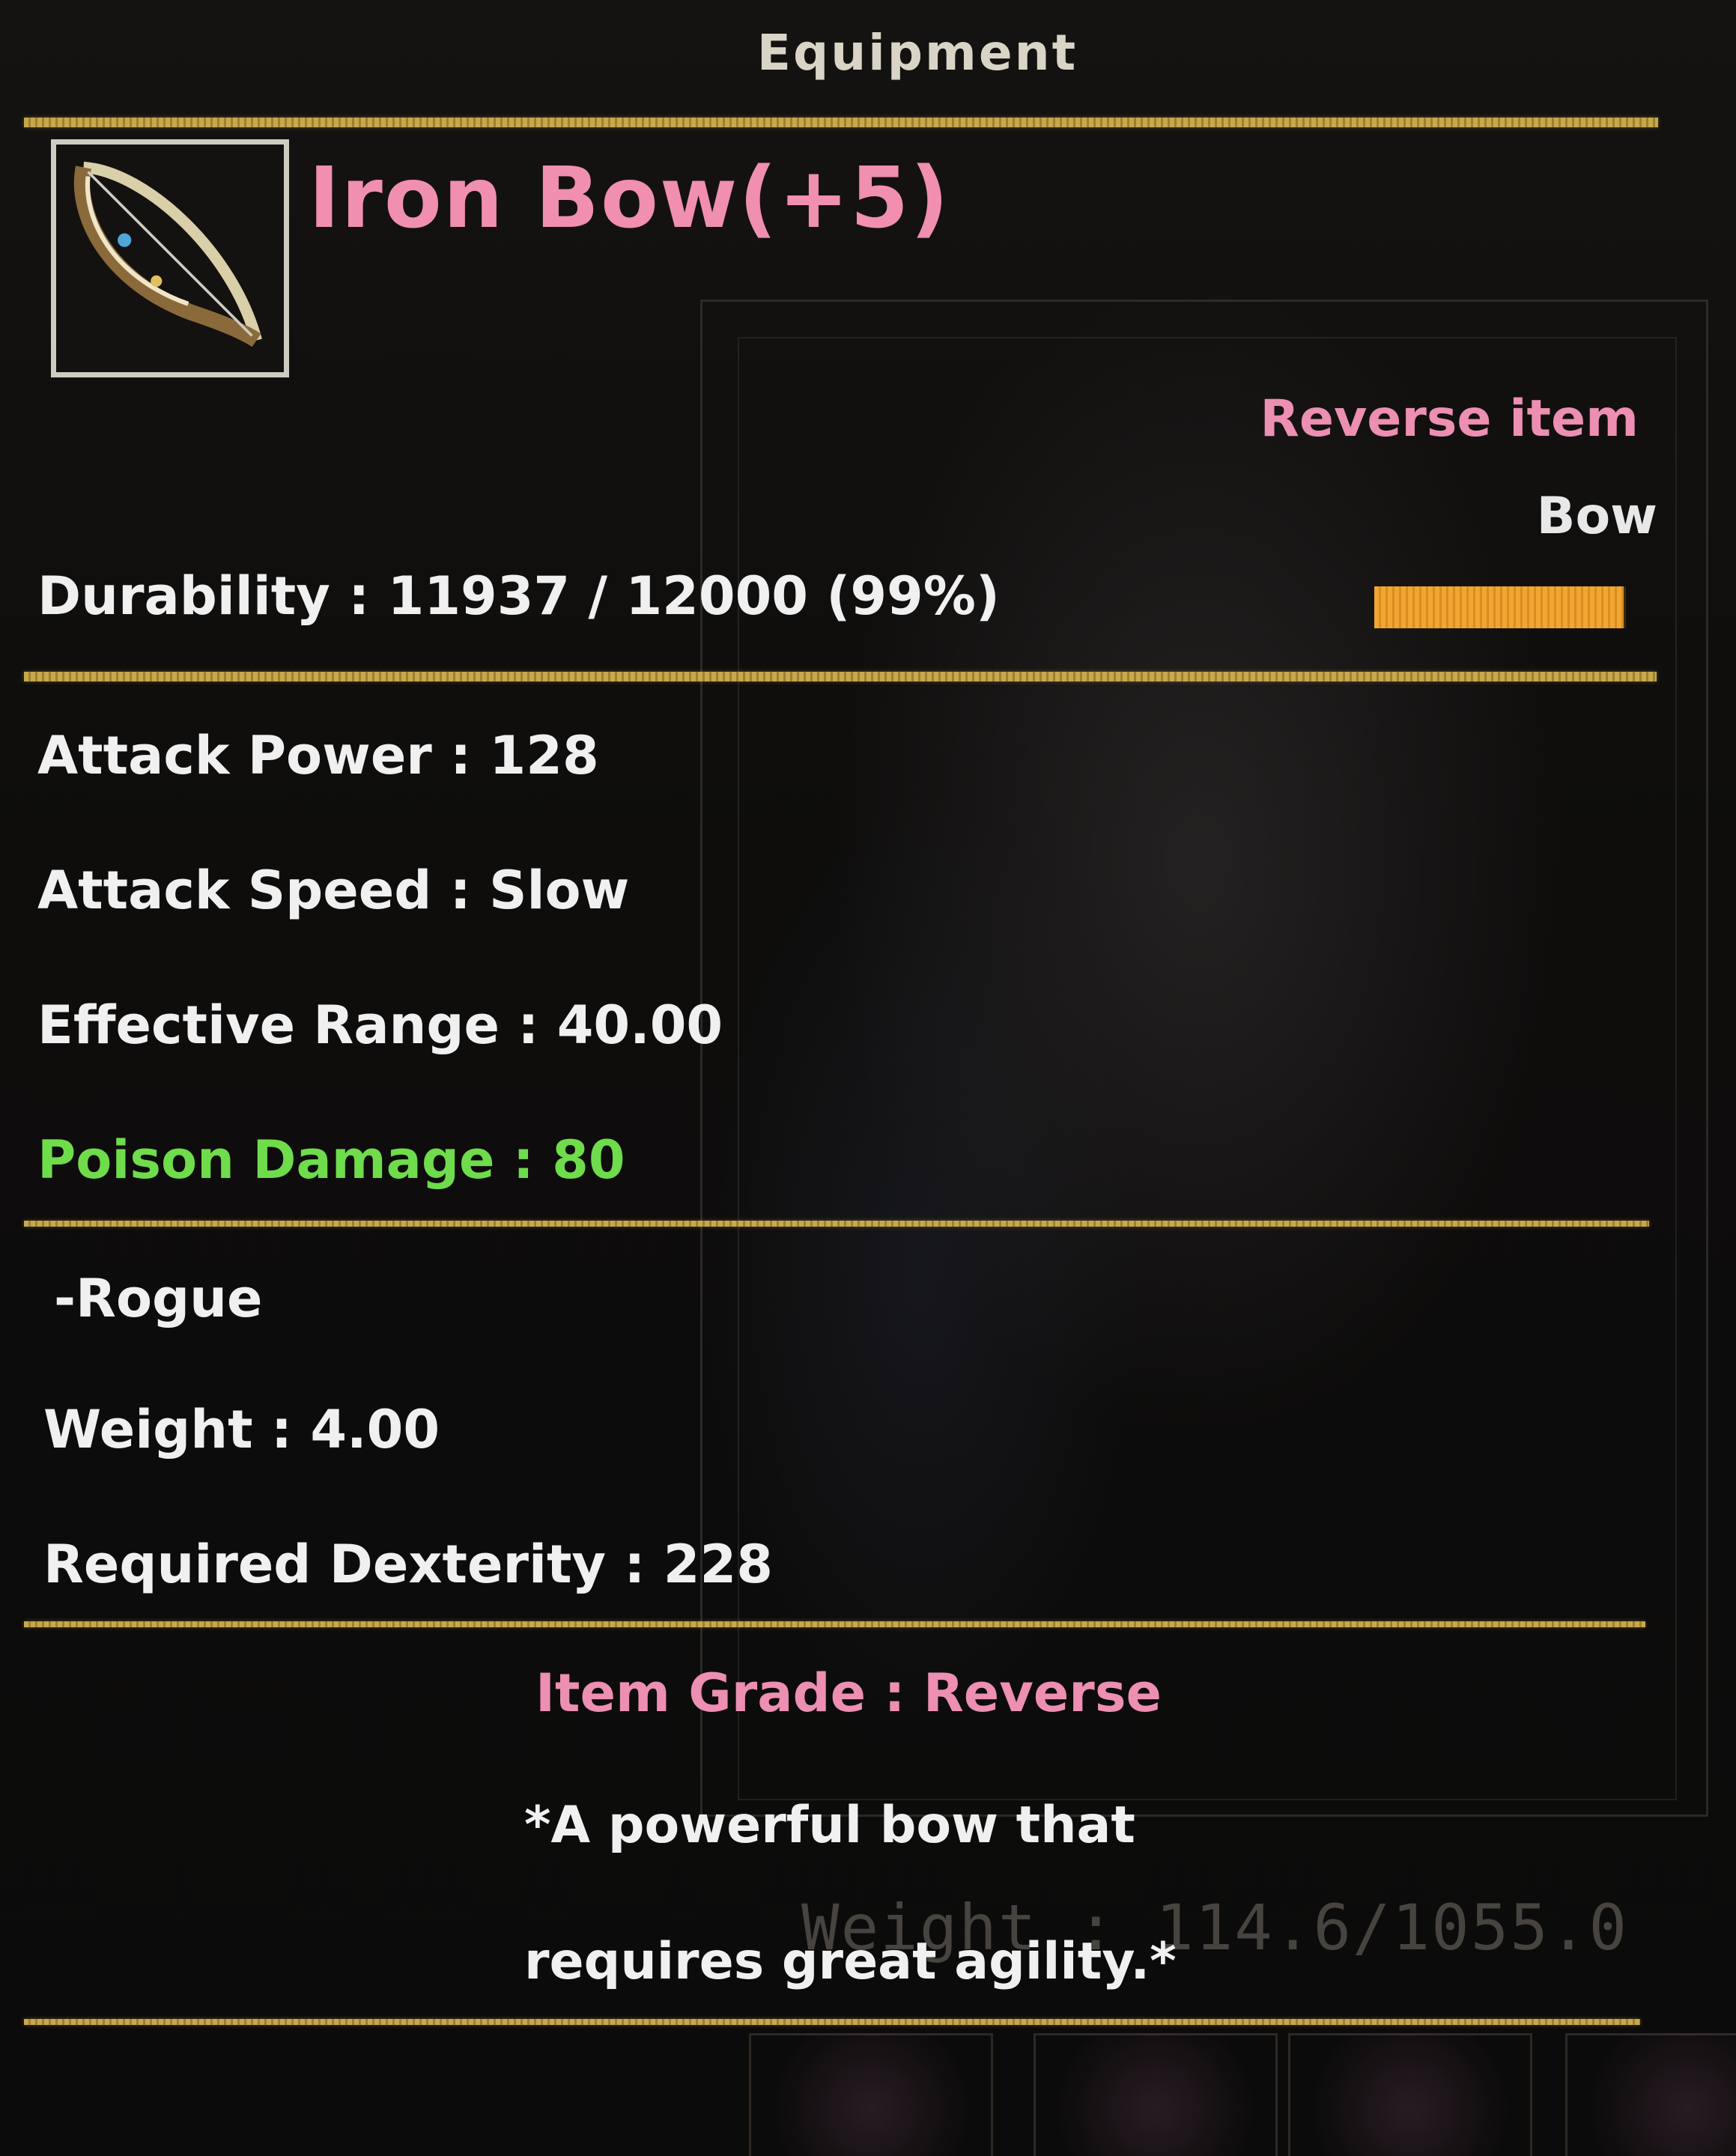  I want to click on item-grade: Item Grade : Reverse, so click(849, 1693).